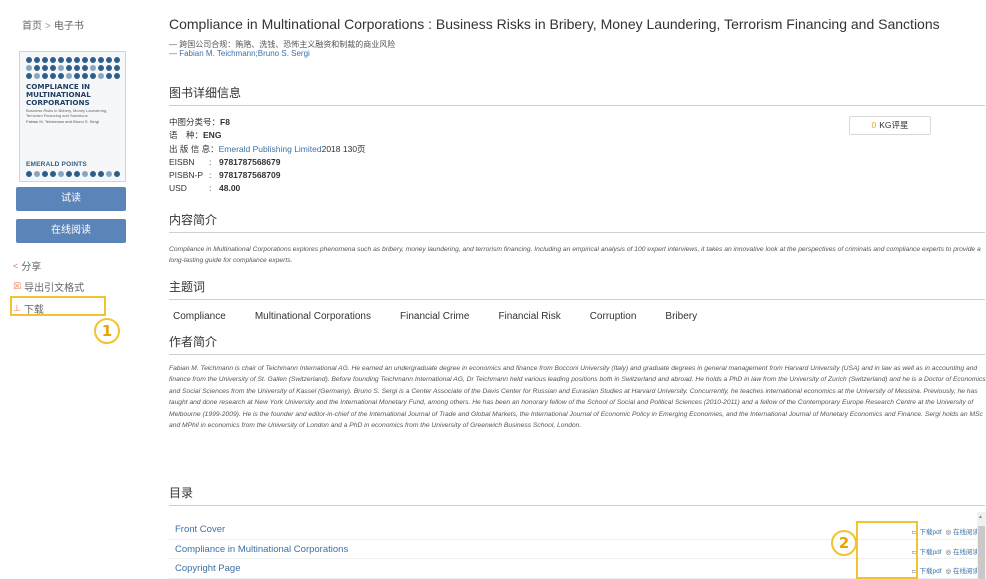 Image resolution: width=986 pixels, height=579 pixels. I want to click on meta-row-pisbn: PISBN-P : 9781787568709, so click(267, 175).